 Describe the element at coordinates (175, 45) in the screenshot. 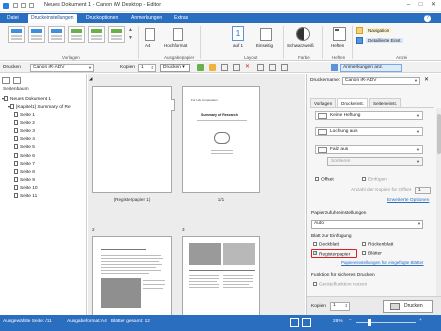

I see `orientation-label: Hochformat` at that location.